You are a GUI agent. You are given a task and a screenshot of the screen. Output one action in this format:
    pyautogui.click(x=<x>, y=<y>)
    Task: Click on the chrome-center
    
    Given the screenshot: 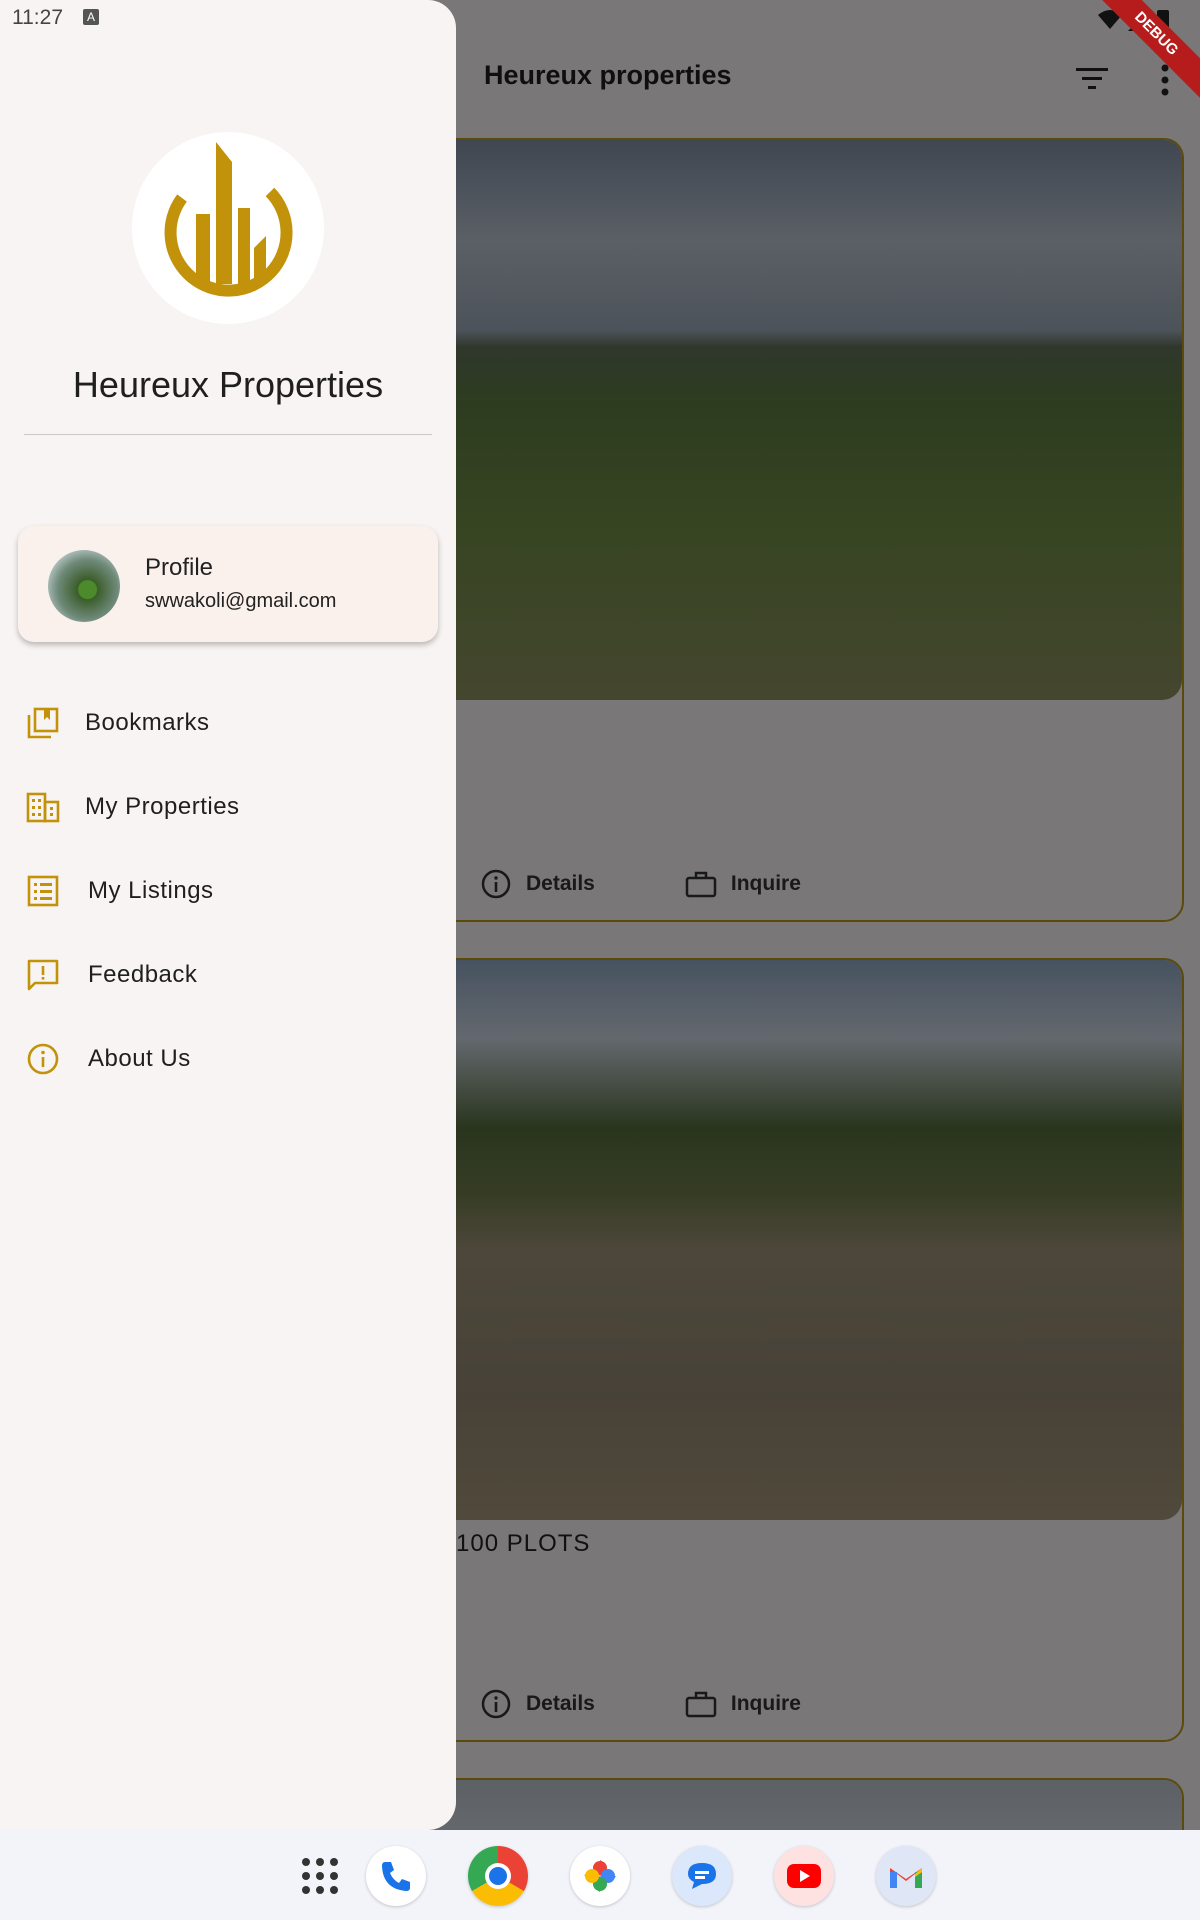 What is the action you would take?
    pyautogui.click(x=498, y=1876)
    